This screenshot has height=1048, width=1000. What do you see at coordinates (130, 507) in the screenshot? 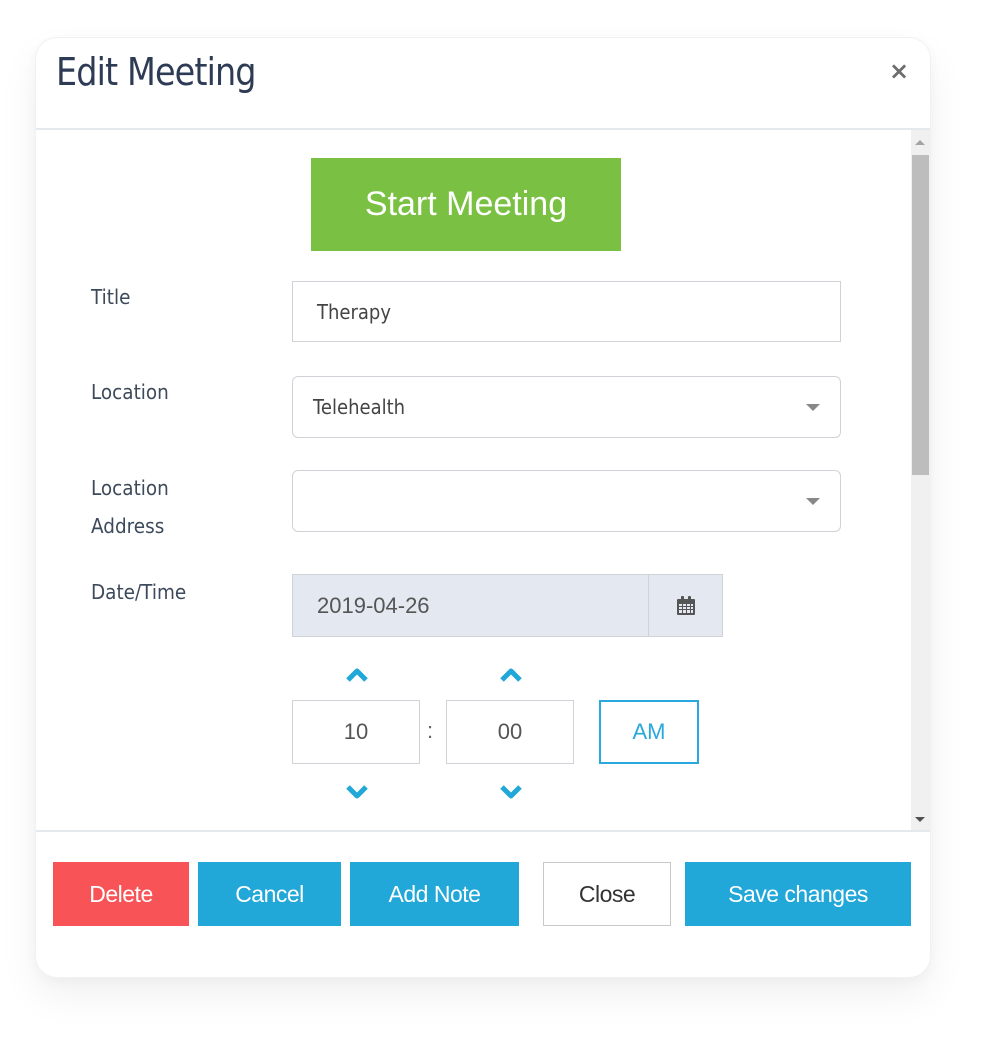
I see `location-address-label: Location Address` at bounding box center [130, 507].